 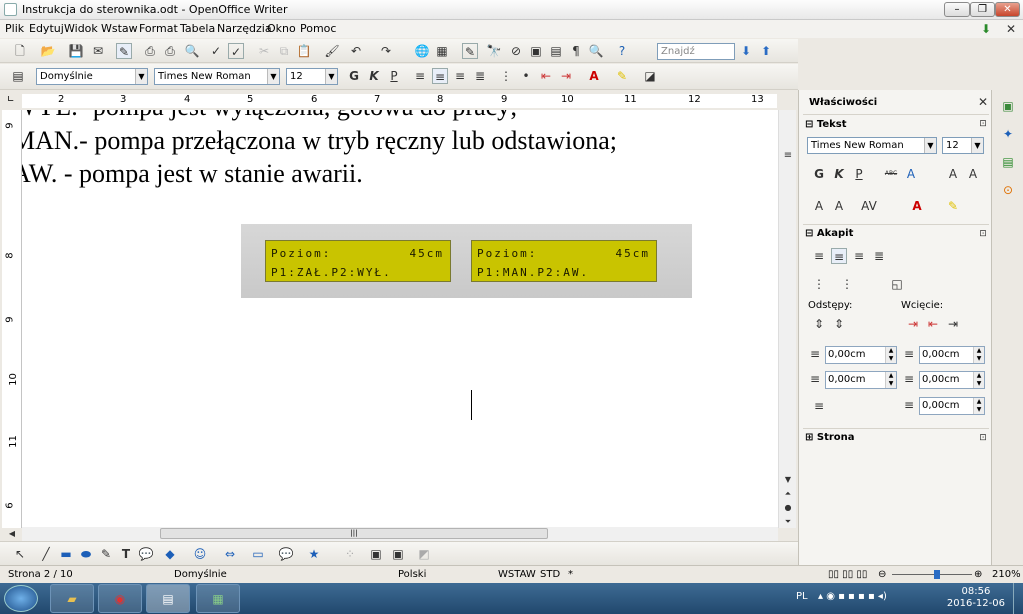 I want to click on before-indent-input: 0,00cm ▲ ▼, so click(x=952, y=355).